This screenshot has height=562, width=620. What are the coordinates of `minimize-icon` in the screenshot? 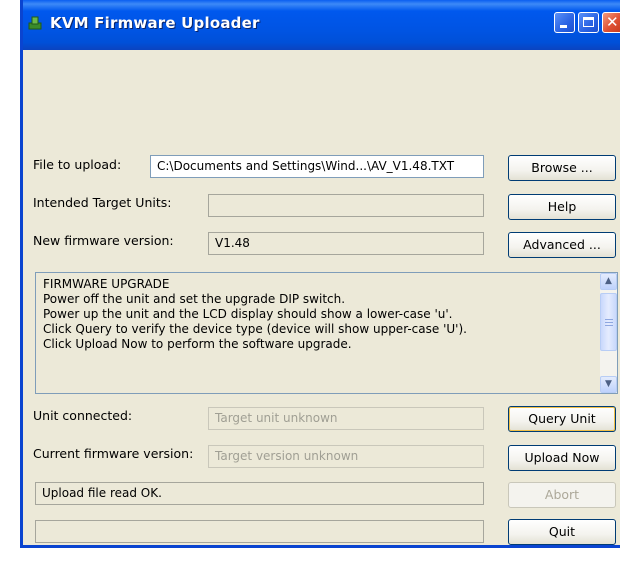 It's located at (563, 26).